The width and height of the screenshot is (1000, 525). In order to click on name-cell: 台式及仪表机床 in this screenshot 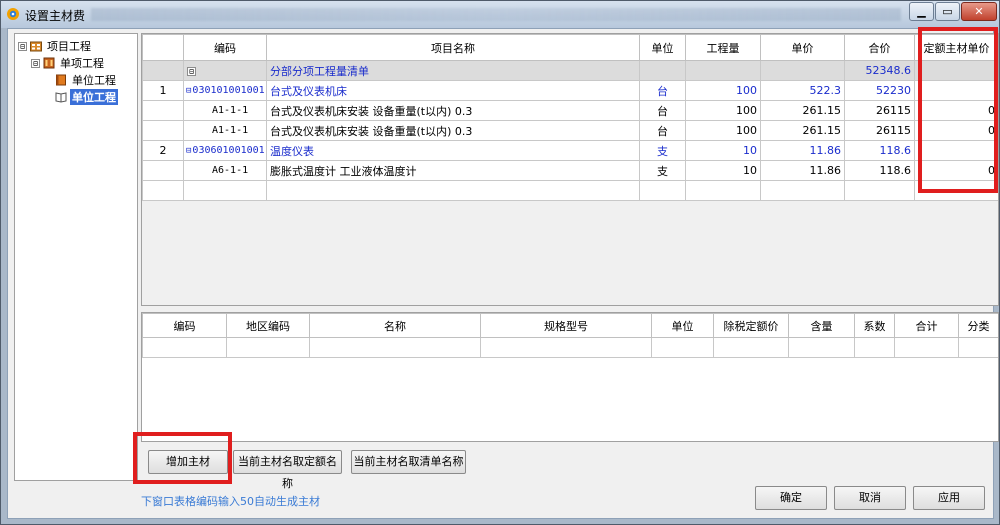, I will do `click(453, 90)`.